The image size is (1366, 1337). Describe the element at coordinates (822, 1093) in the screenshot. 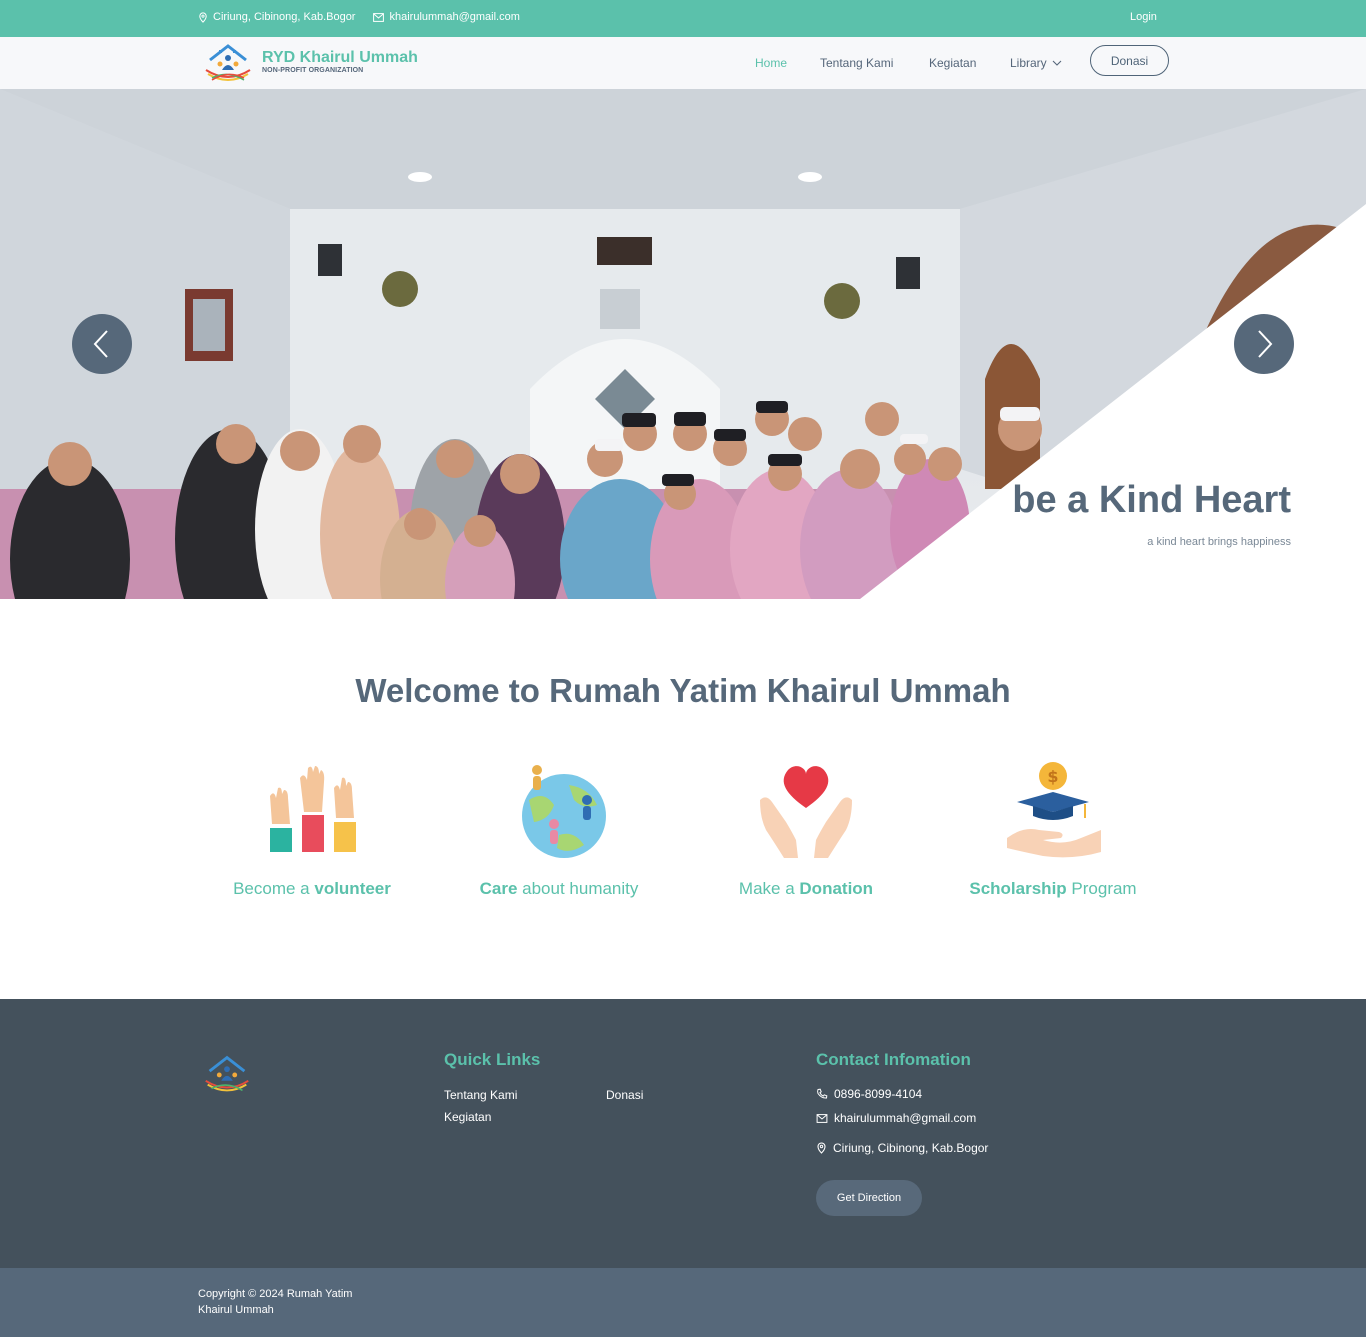

I see `phone-icon` at that location.